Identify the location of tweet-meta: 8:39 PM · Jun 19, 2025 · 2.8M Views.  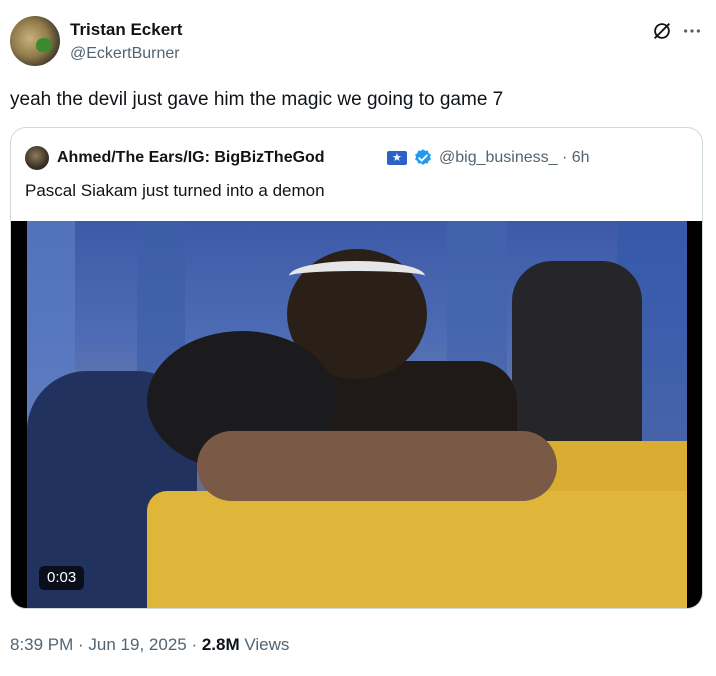
(149, 645).